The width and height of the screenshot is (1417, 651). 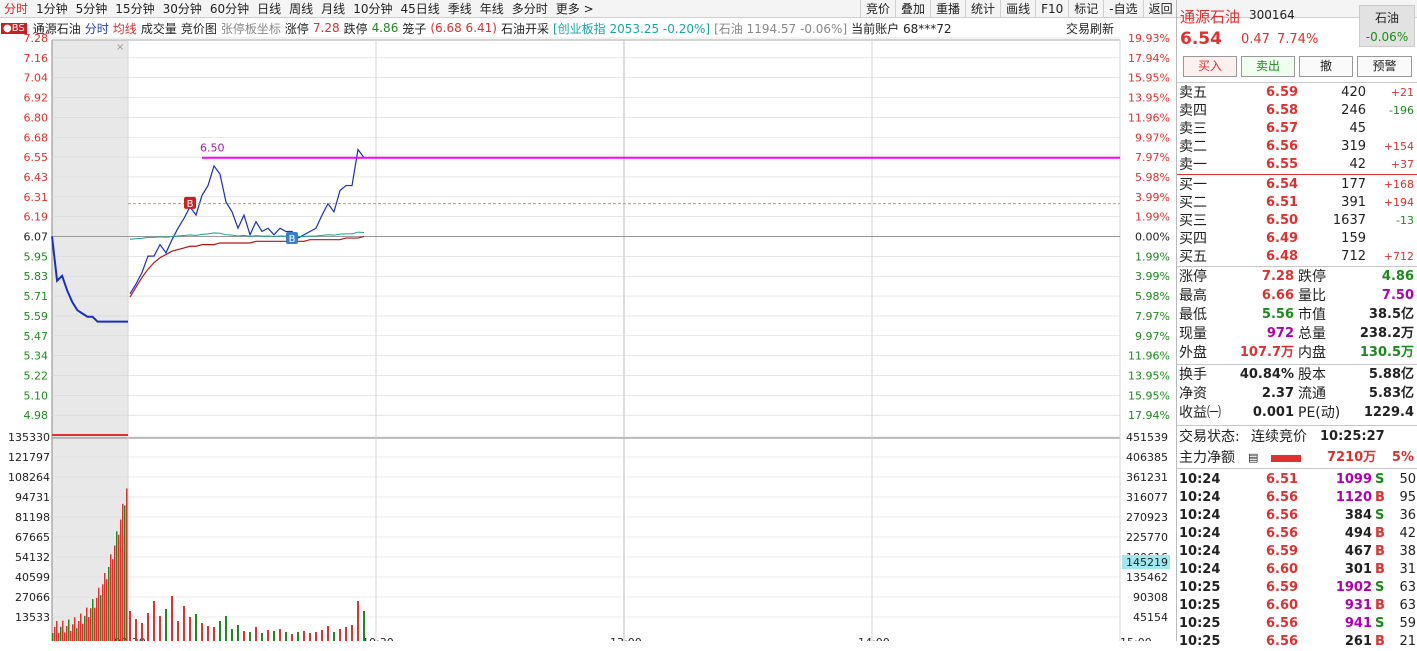 I want to click on buy-level-5: 买五 6.48 712 +712, so click(x=1297, y=257).